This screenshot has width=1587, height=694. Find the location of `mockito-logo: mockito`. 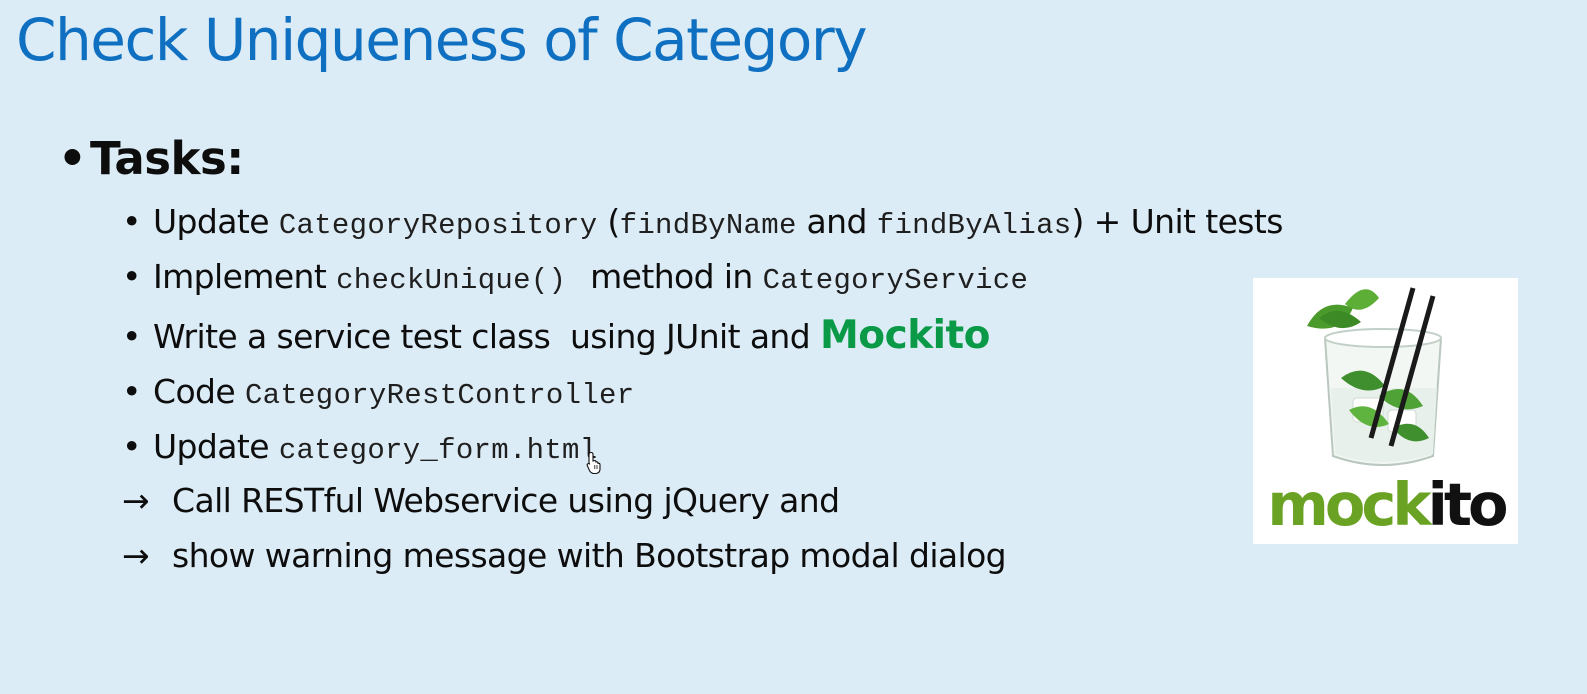

mockito-logo: mockito is located at coordinates (1385, 411).